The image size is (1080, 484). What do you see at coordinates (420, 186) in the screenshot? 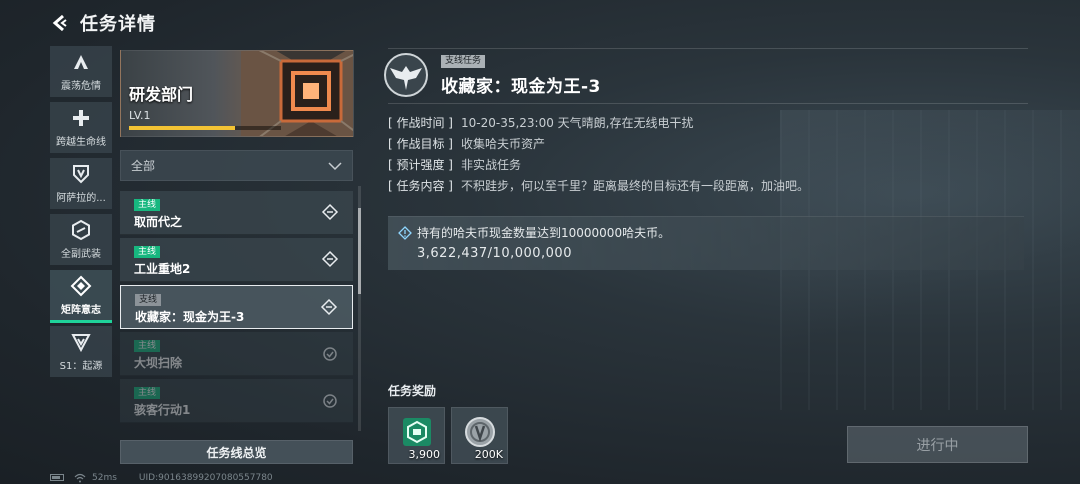
I see `info-label: [ 任务内容 ]` at bounding box center [420, 186].